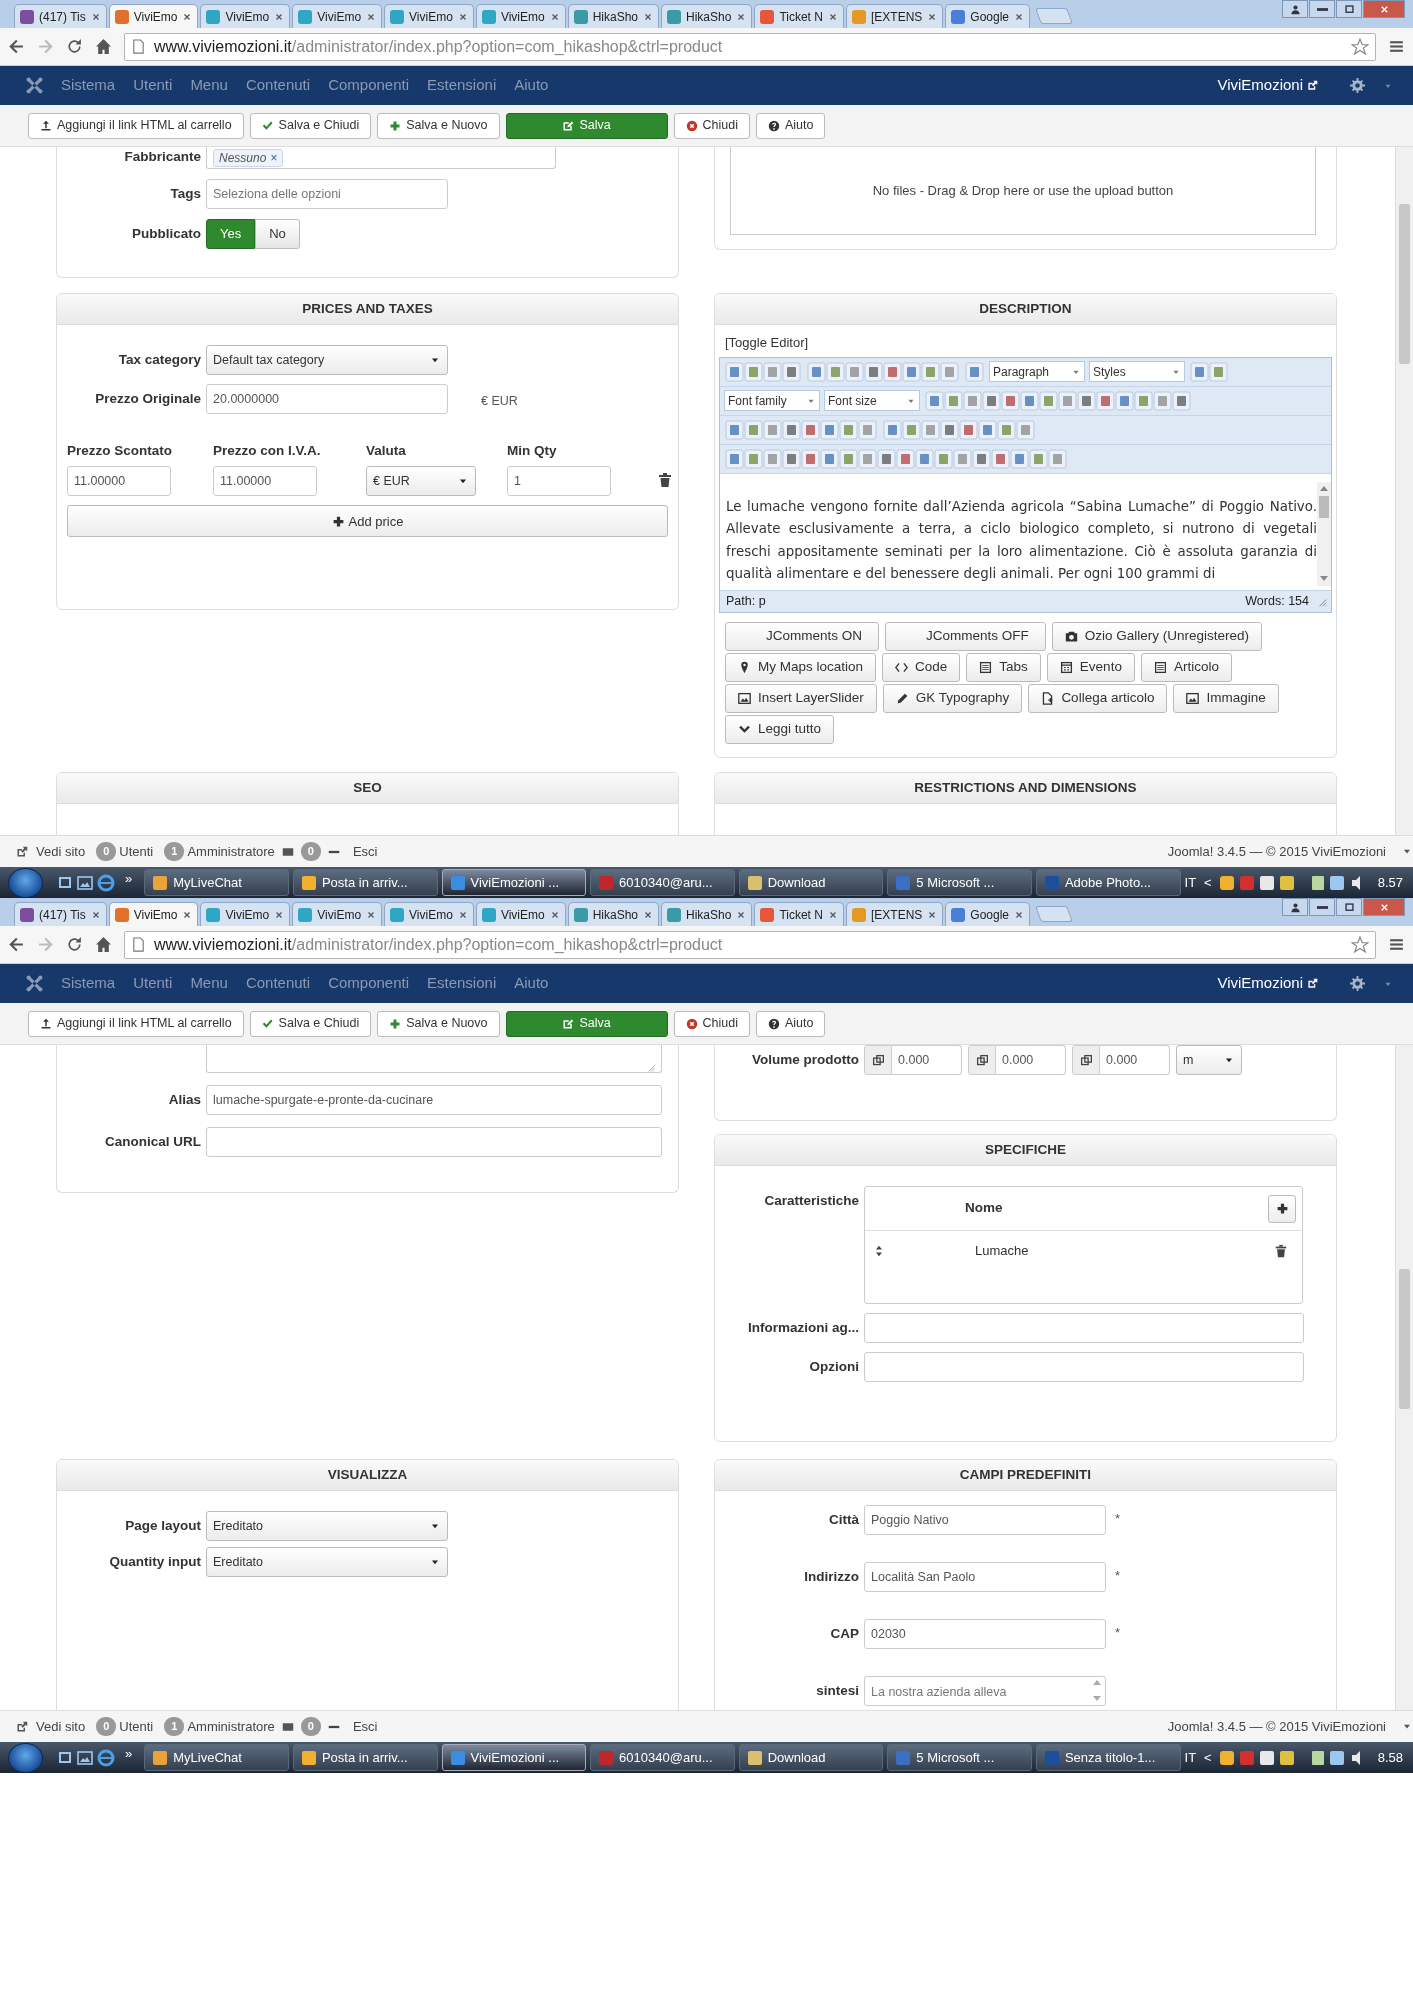 The image size is (1413, 2000). What do you see at coordinates (894, 914) in the screenshot?
I see `browser-tab: [EXTENS` at bounding box center [894, 914].